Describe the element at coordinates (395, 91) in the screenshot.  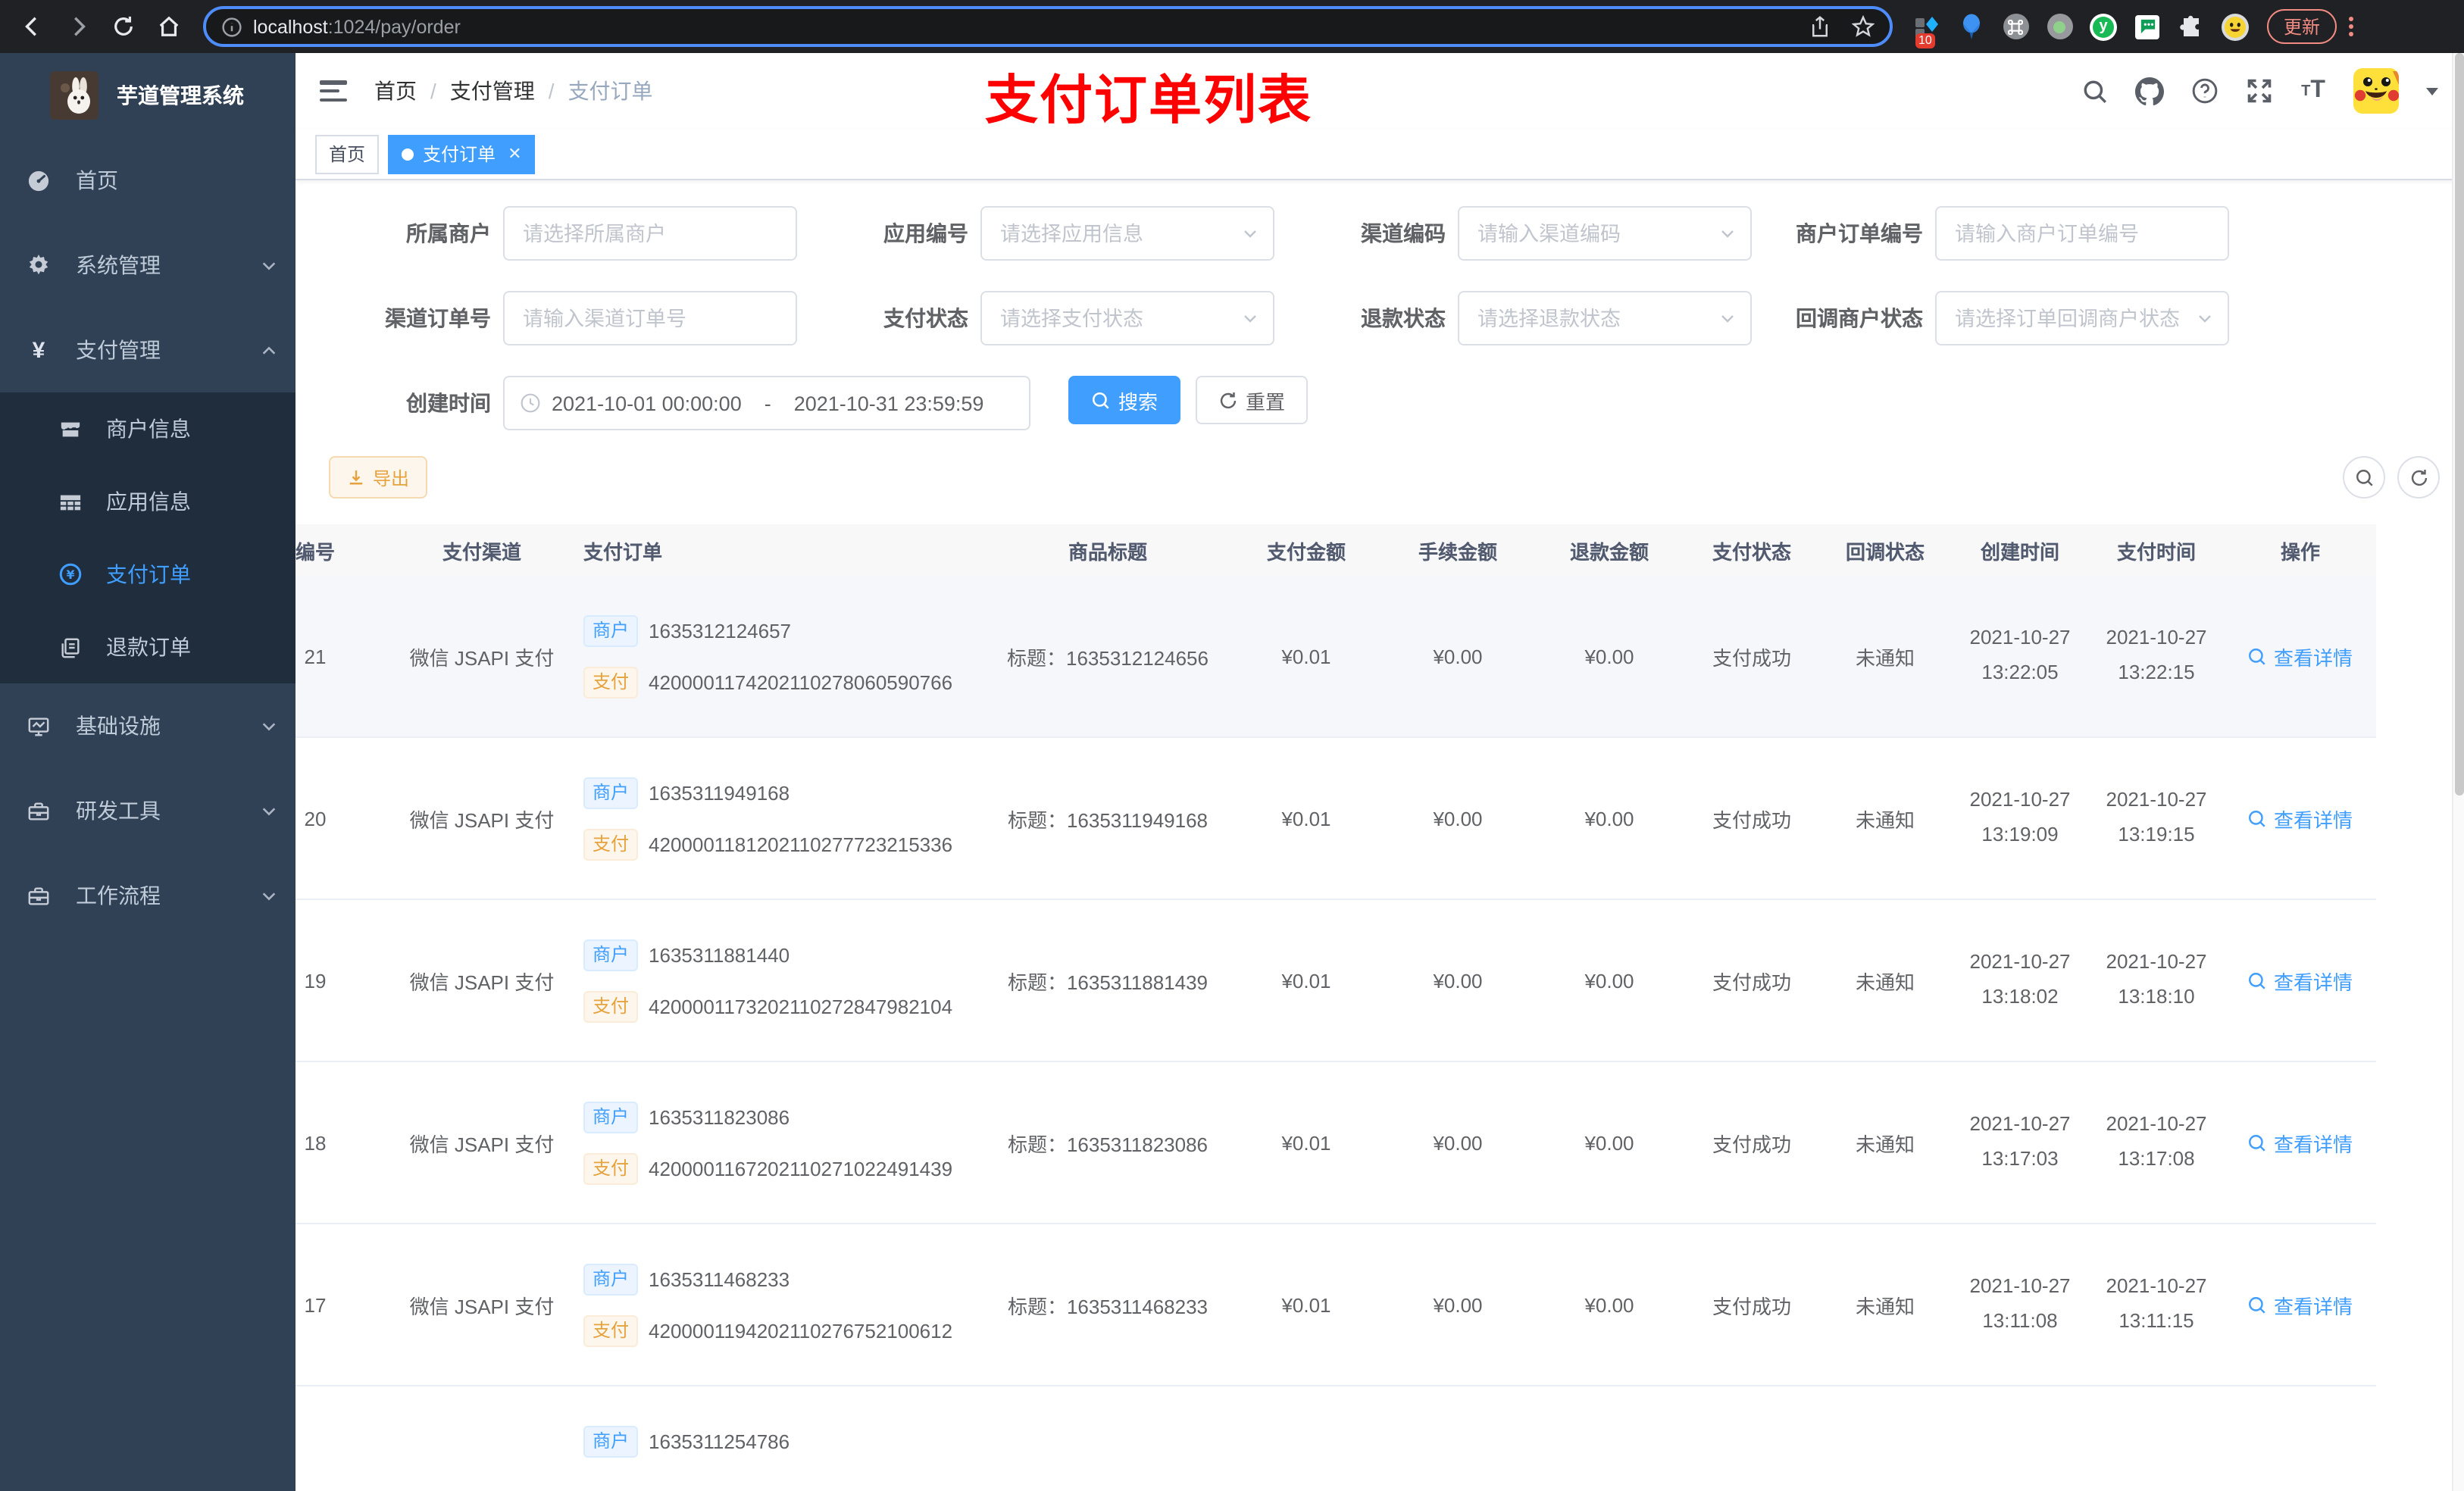
I see `breadcrumb-home: 首页` at that location.